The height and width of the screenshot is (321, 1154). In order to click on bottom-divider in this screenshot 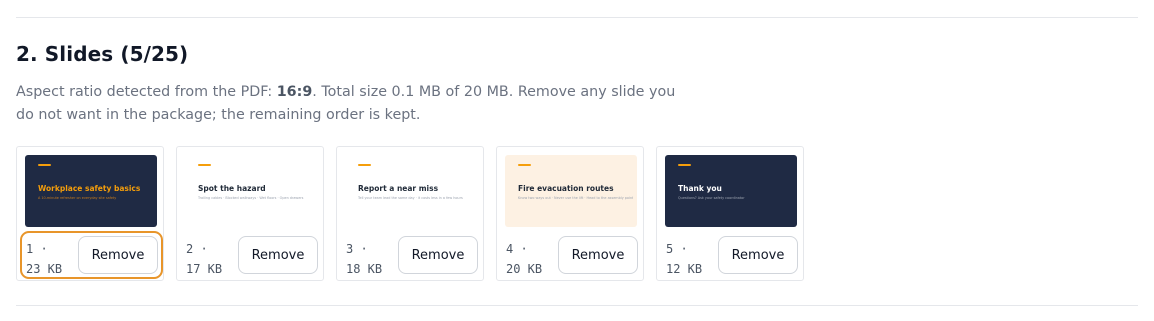, I will do `click(577, 305)`.